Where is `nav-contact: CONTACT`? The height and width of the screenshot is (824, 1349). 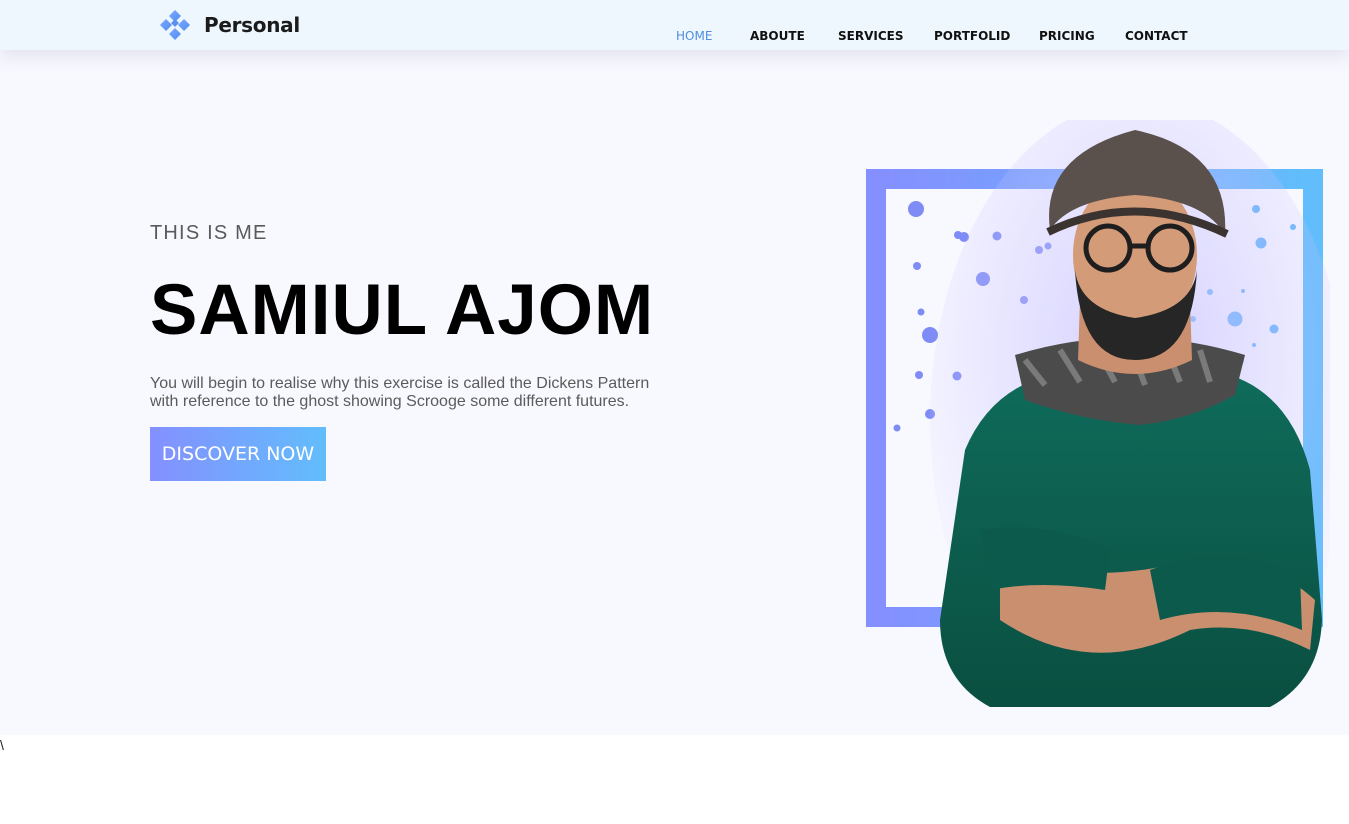
nav-contact: CONTACT is located at coordinates (1156, 36).